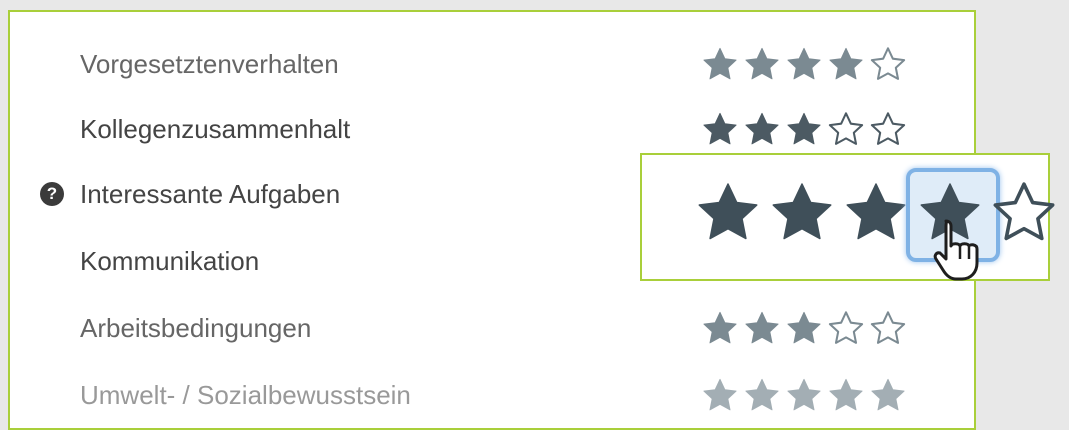 This screenshot has height=430, width=1069. Describe the element at coordinates (492, 64) in the screenshot. I see `rating-row-vorgesetztenverhalten: Vorgesetztenverhalten` at that location.